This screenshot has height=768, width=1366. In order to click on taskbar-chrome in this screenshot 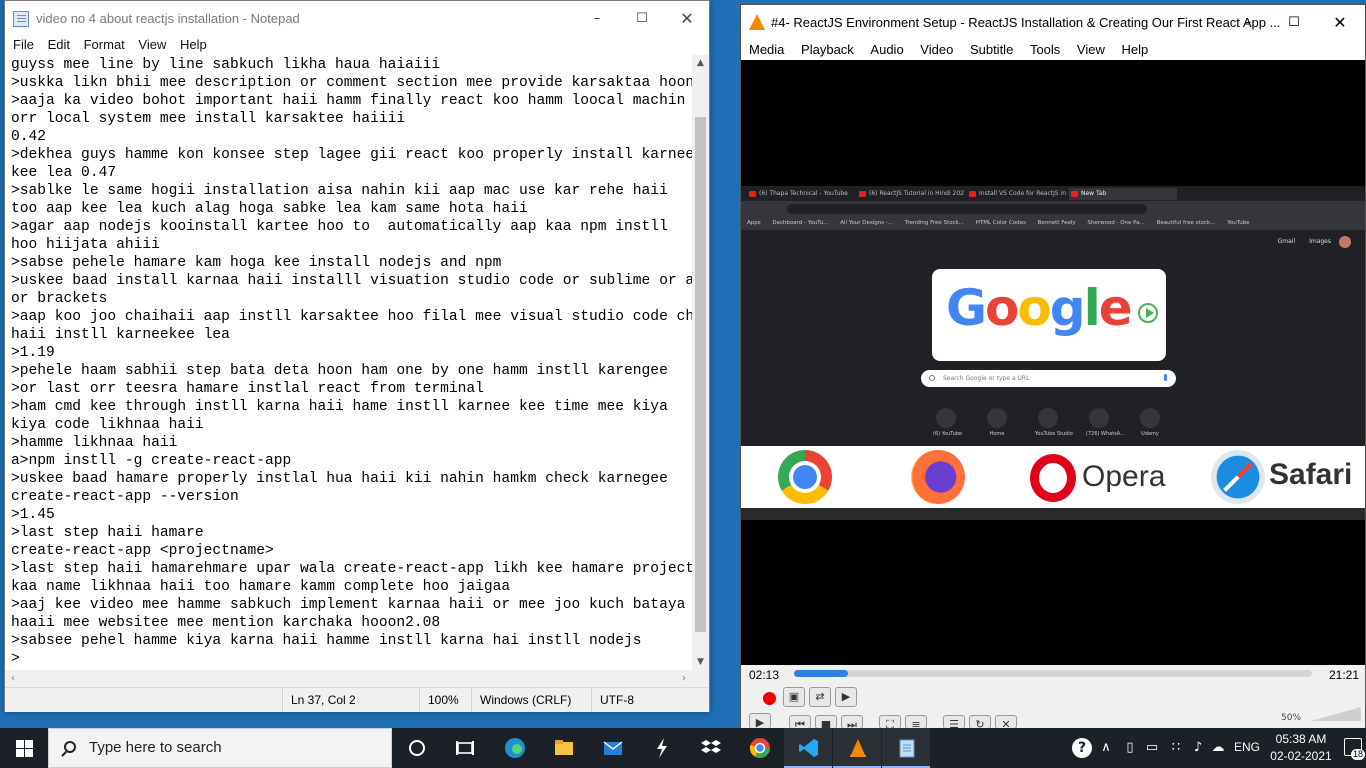, I will do `click(759, 748)`.